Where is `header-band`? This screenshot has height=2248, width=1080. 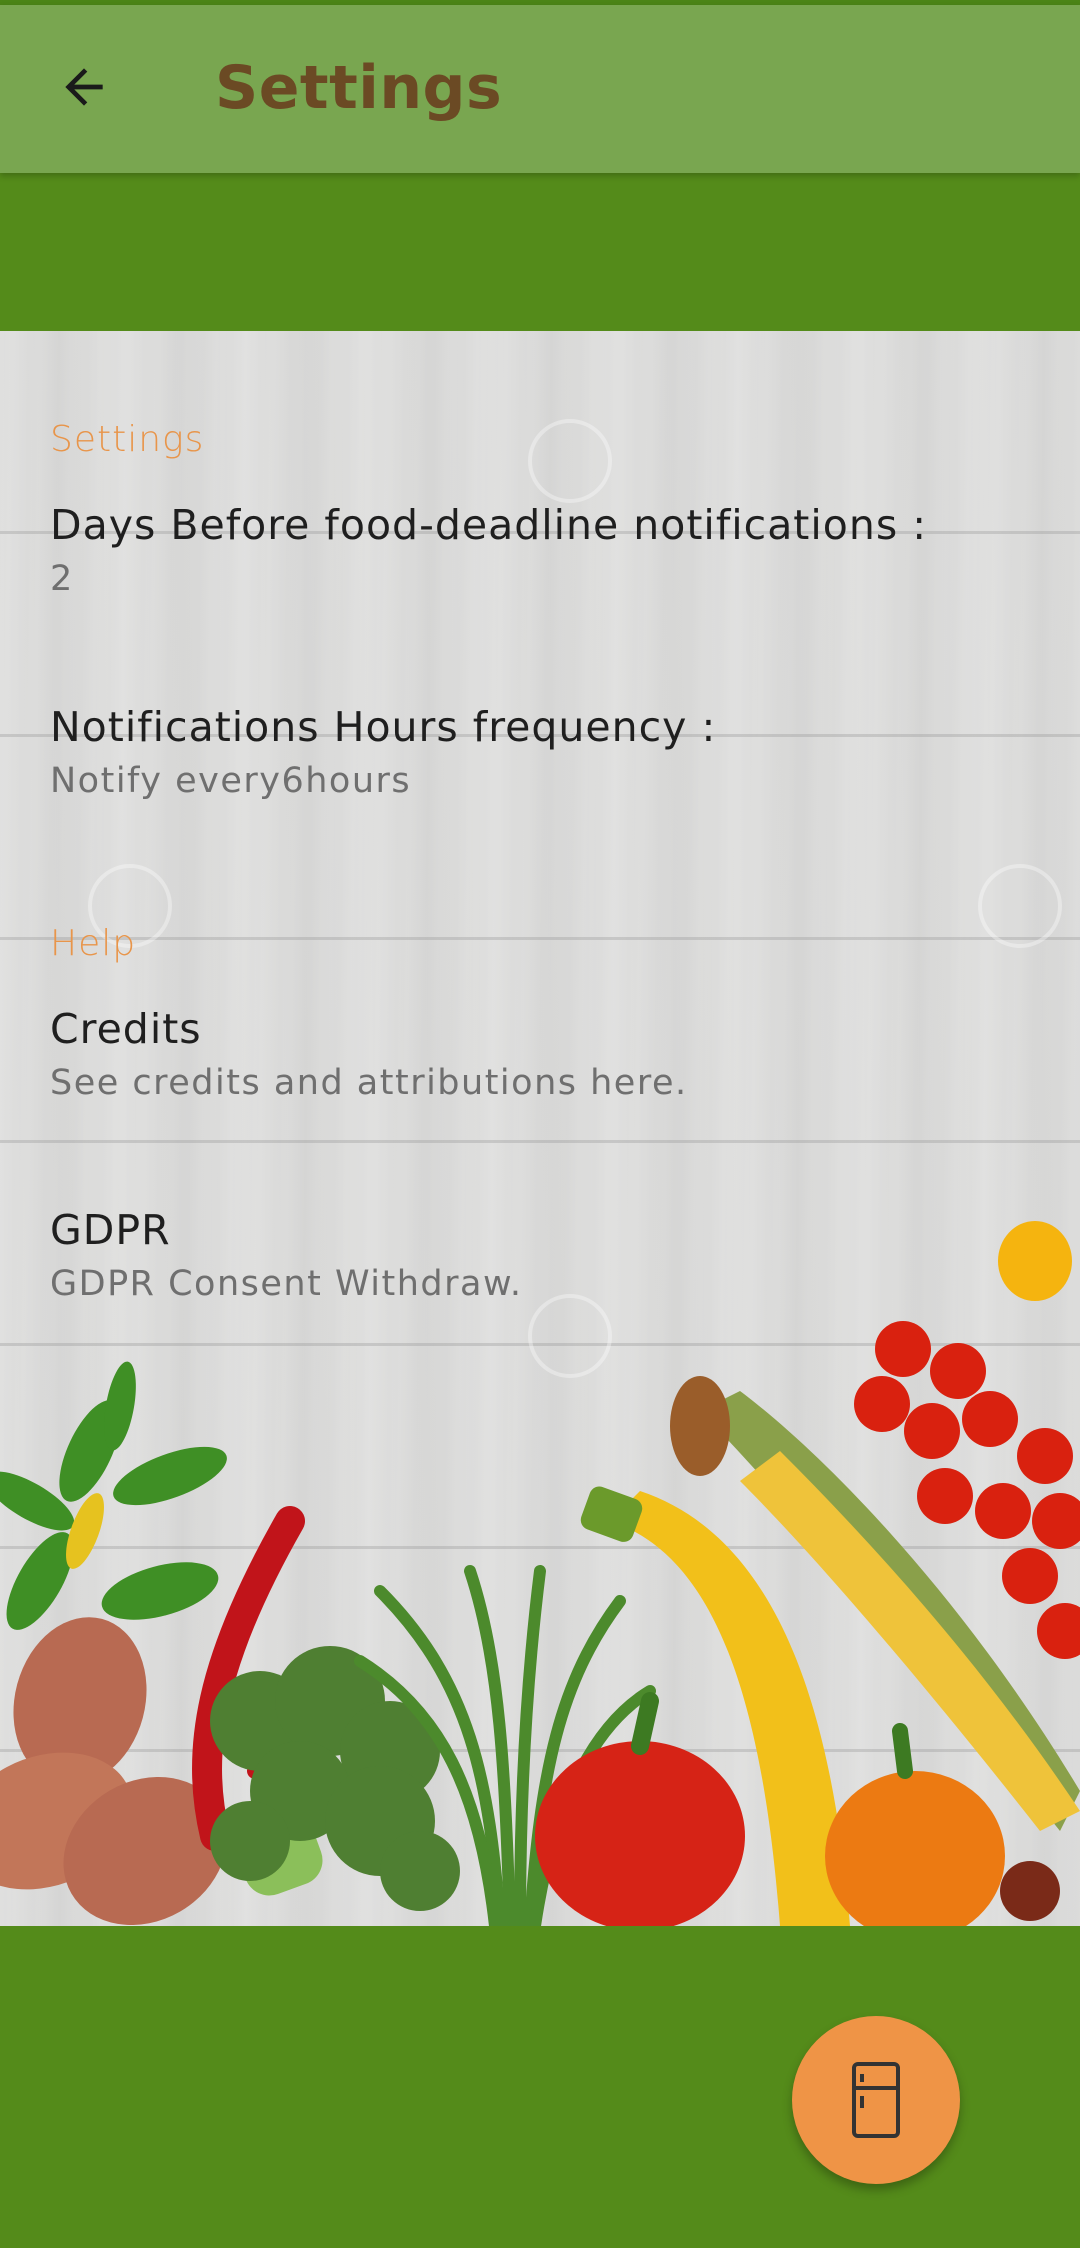 header-band is located at coordinates (540, 252).